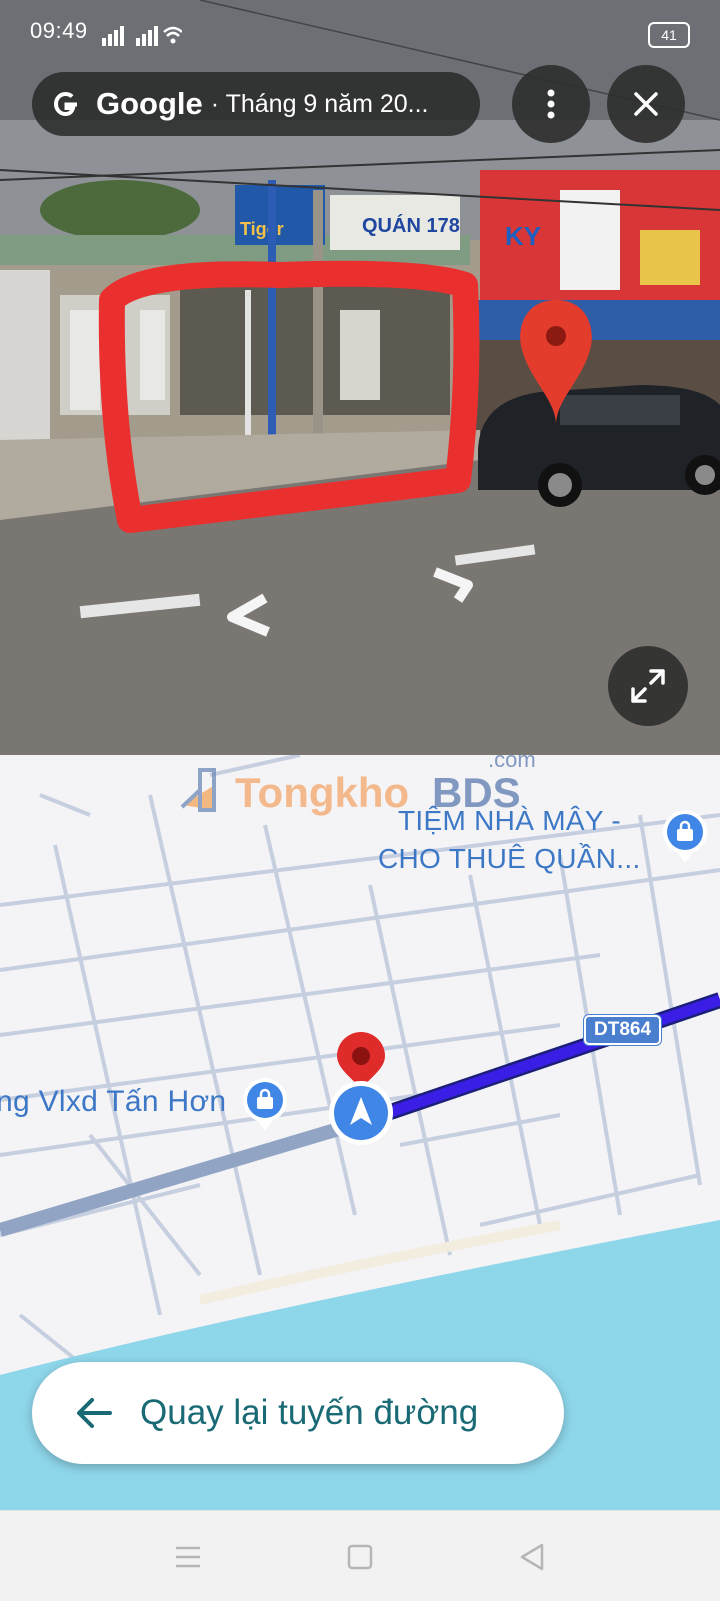 The width and height of the screenshot is (720, 1601). Describe the element at coordinates (669, 35) in the screenshot. I see `battery-indicator: 41` at that location.